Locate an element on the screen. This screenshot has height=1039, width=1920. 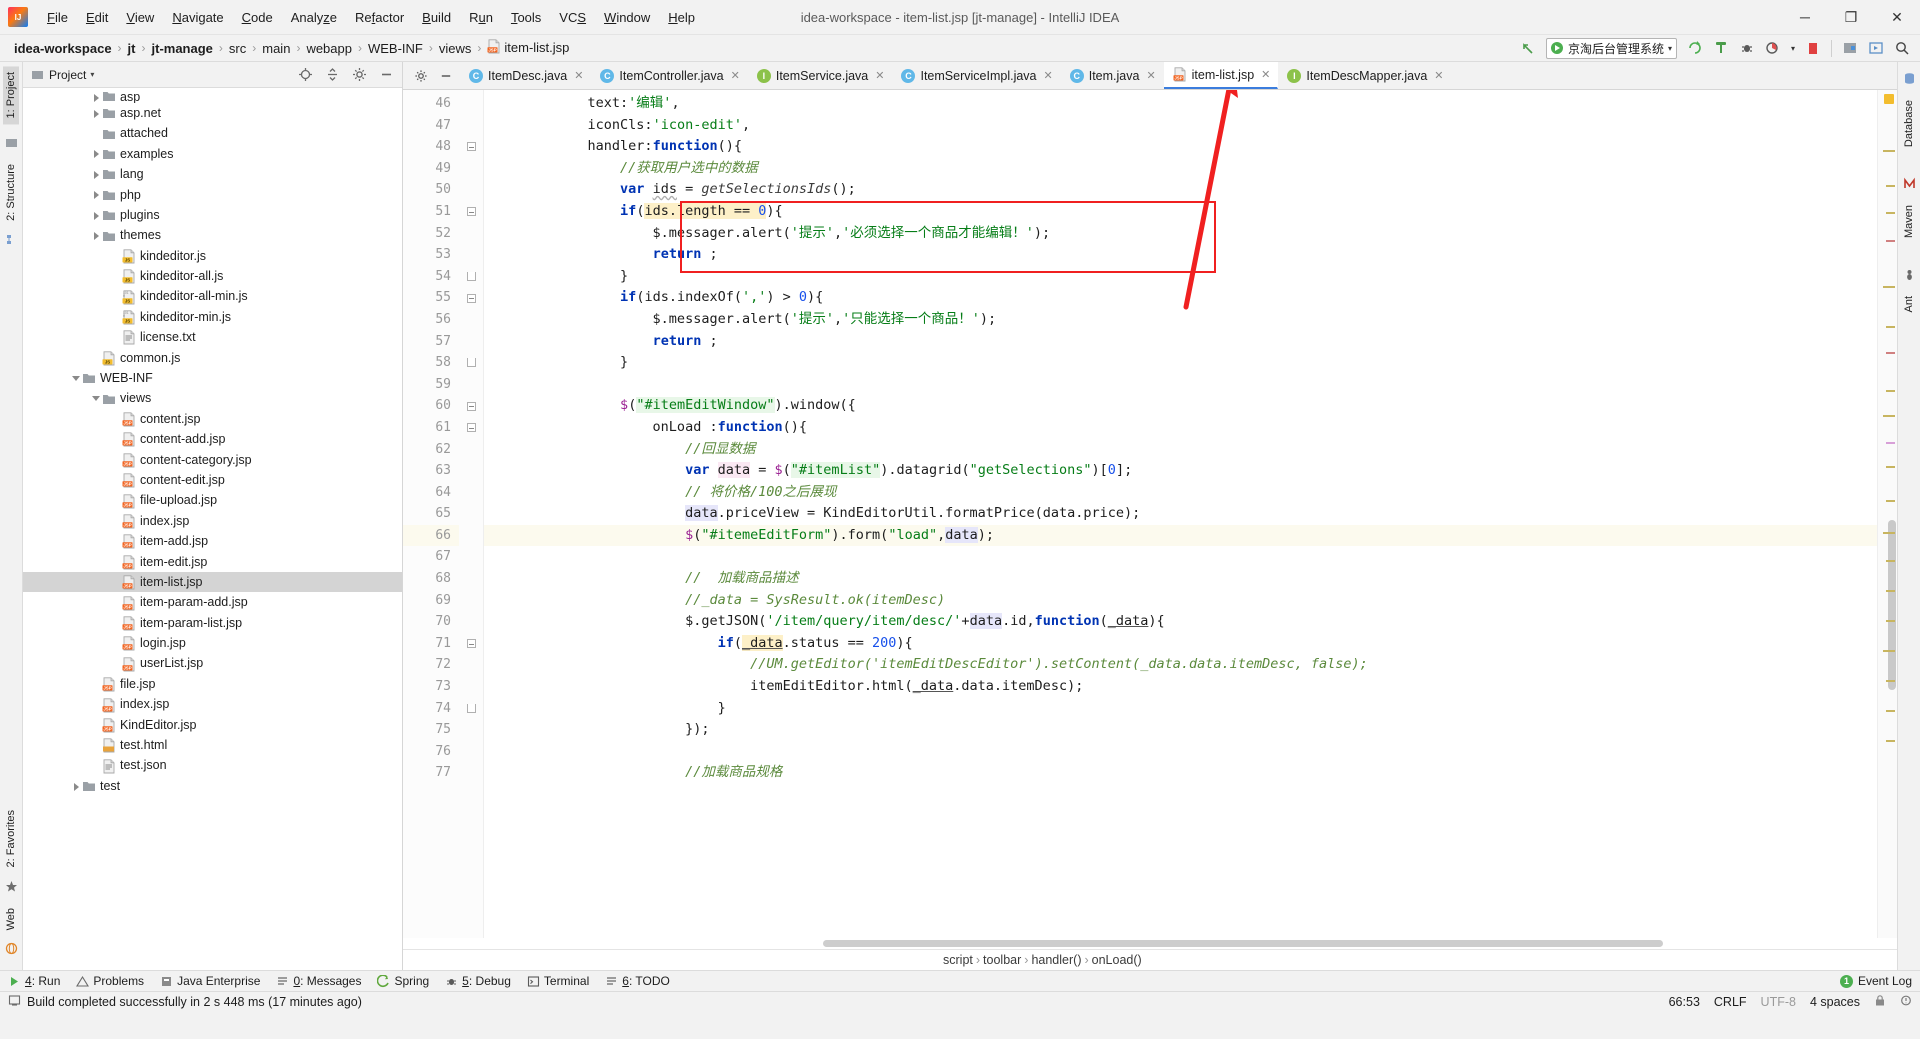
stop-icon is located at coordinates (1813, 48).